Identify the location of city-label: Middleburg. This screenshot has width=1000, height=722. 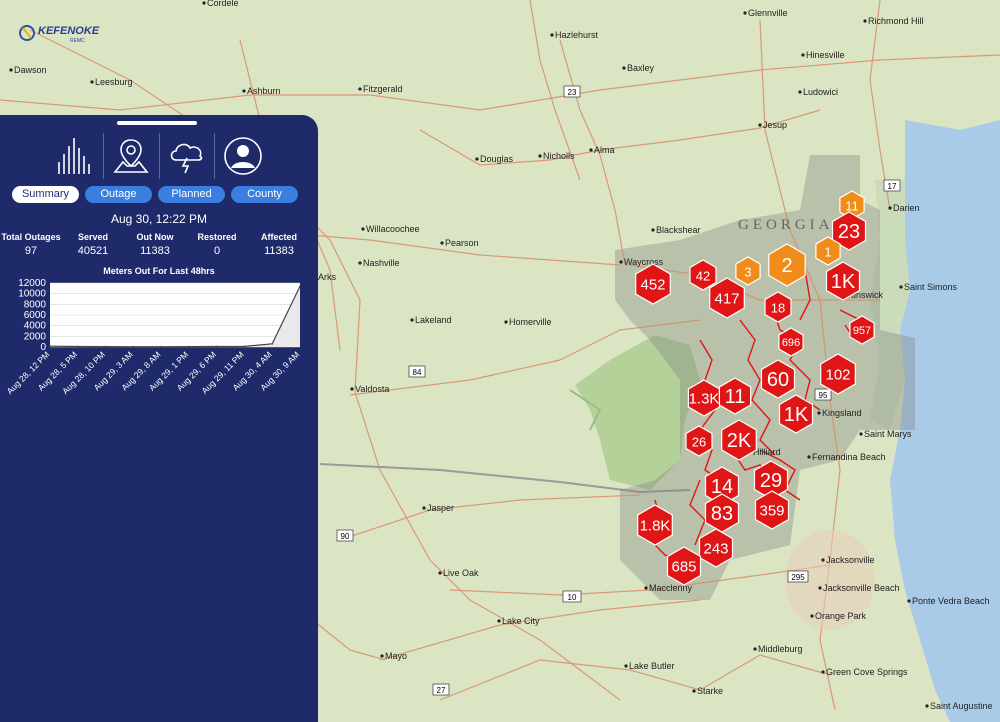
(778, 649).